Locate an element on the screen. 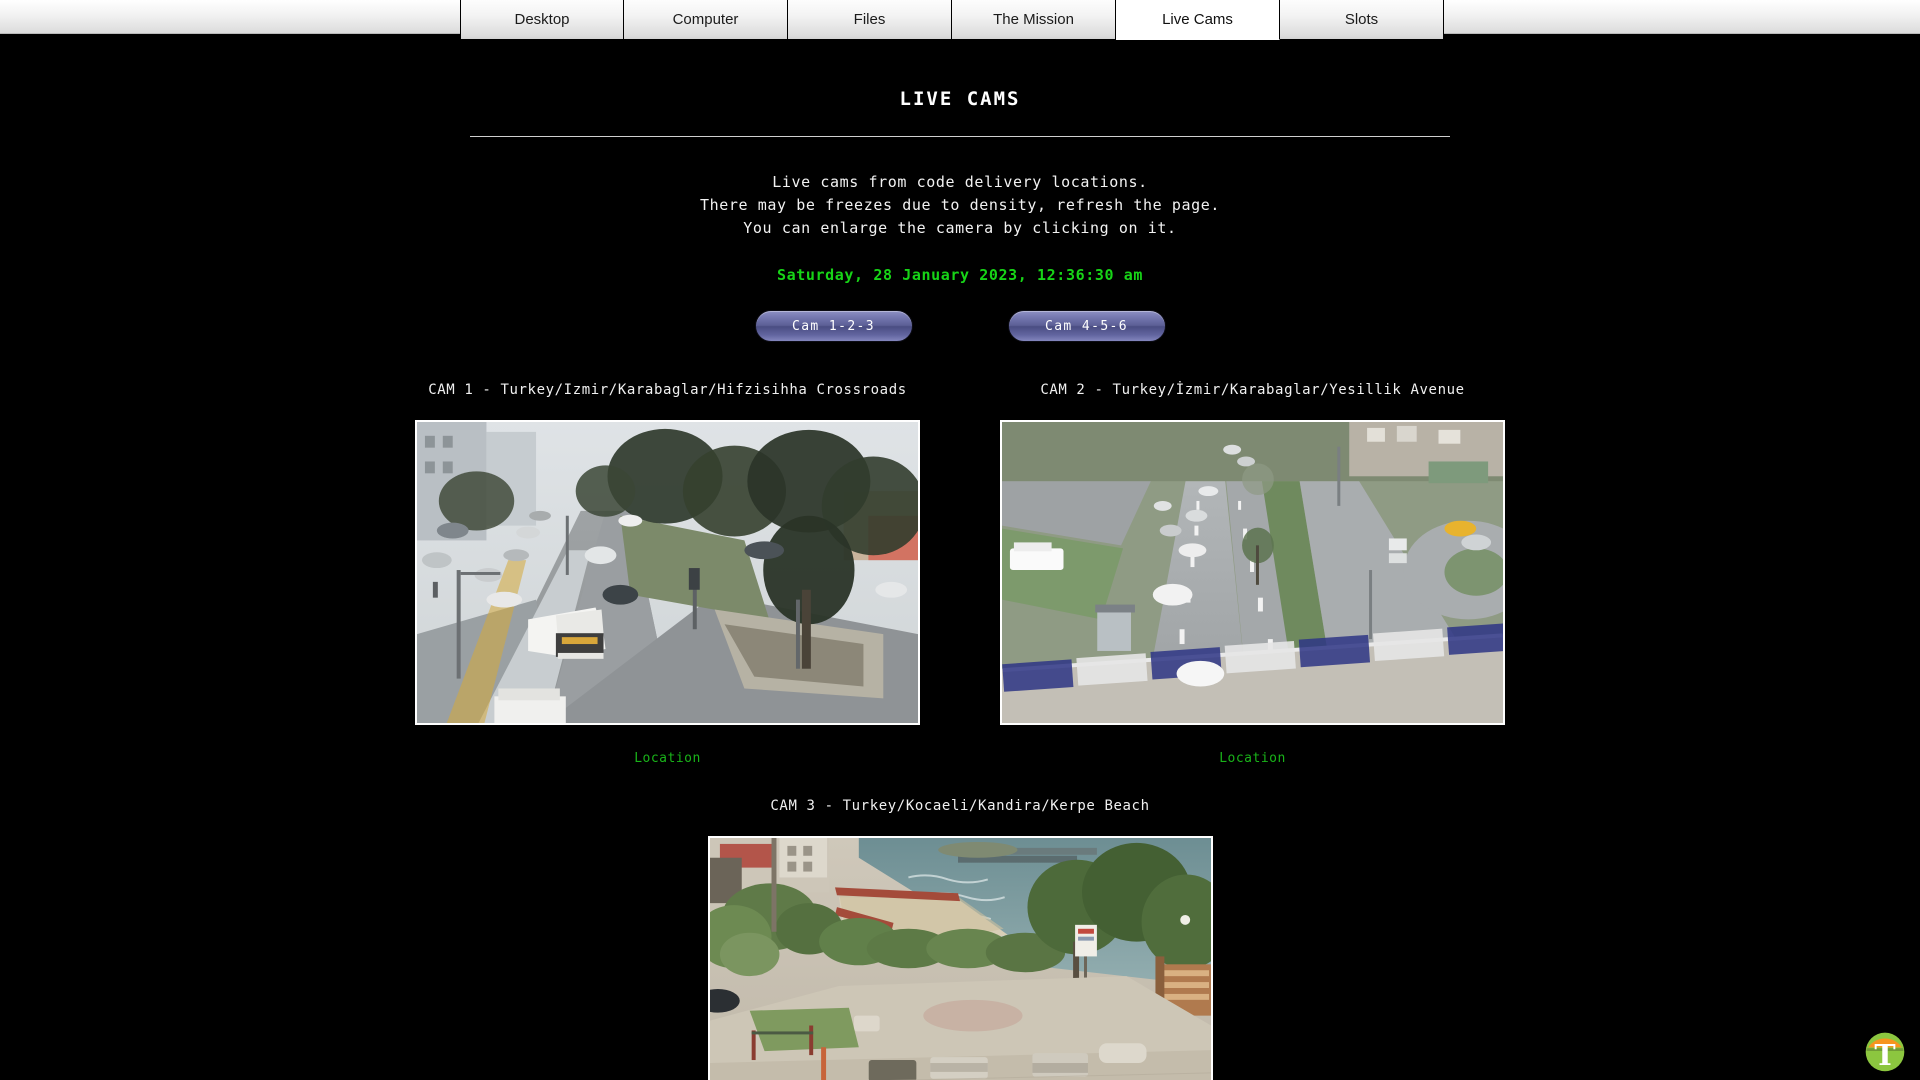  tab-desktop-label: Desktop is located at coordinates (542, 19).